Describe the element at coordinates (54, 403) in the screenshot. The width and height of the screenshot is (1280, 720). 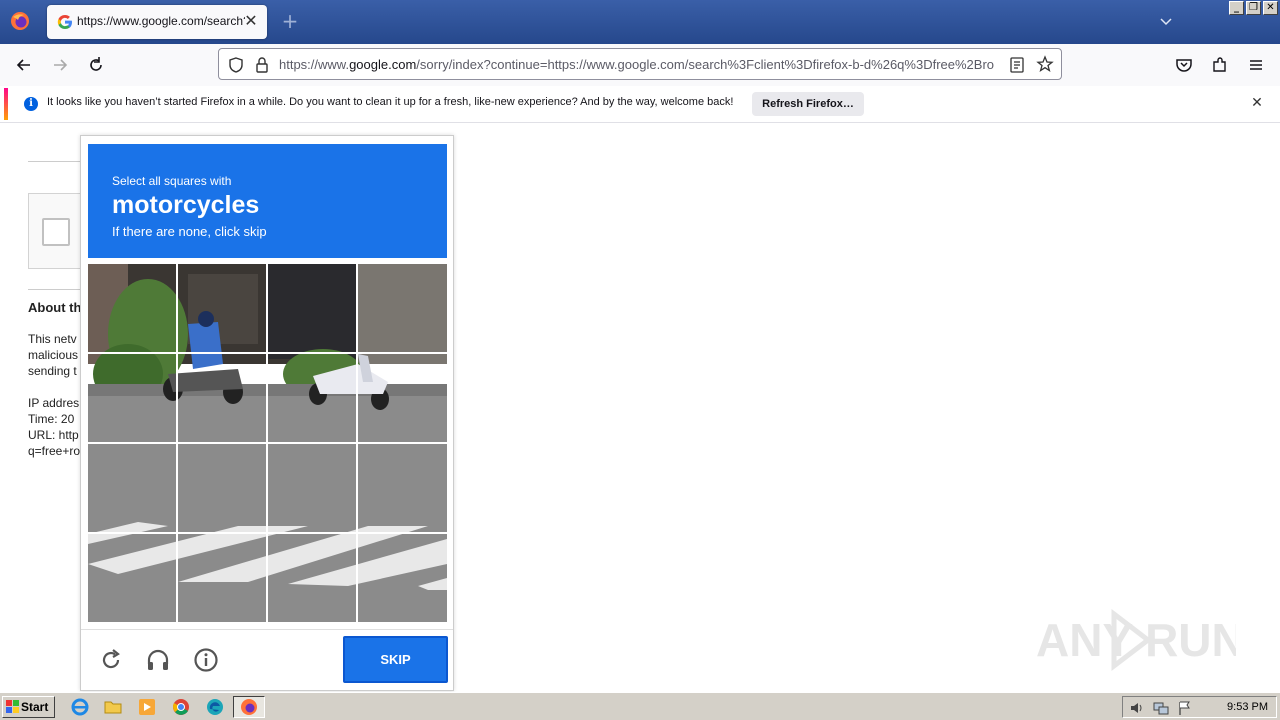
I see `body-line: IP addres` at that location.